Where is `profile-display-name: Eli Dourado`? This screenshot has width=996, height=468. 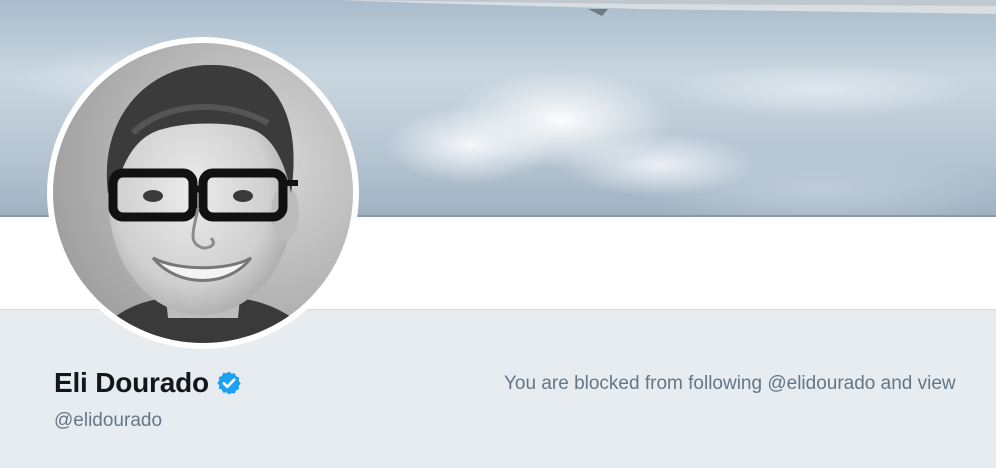
profile-display-name: Eli Dourado is located at coordinates (131, 383).